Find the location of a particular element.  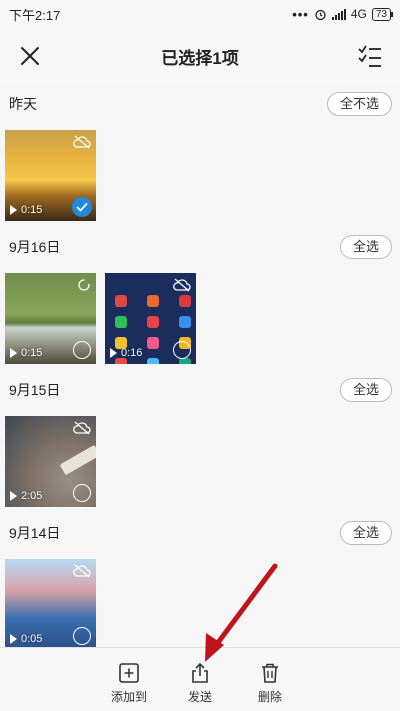

video-duration: 0:05 is located at coordinates (26, 639).